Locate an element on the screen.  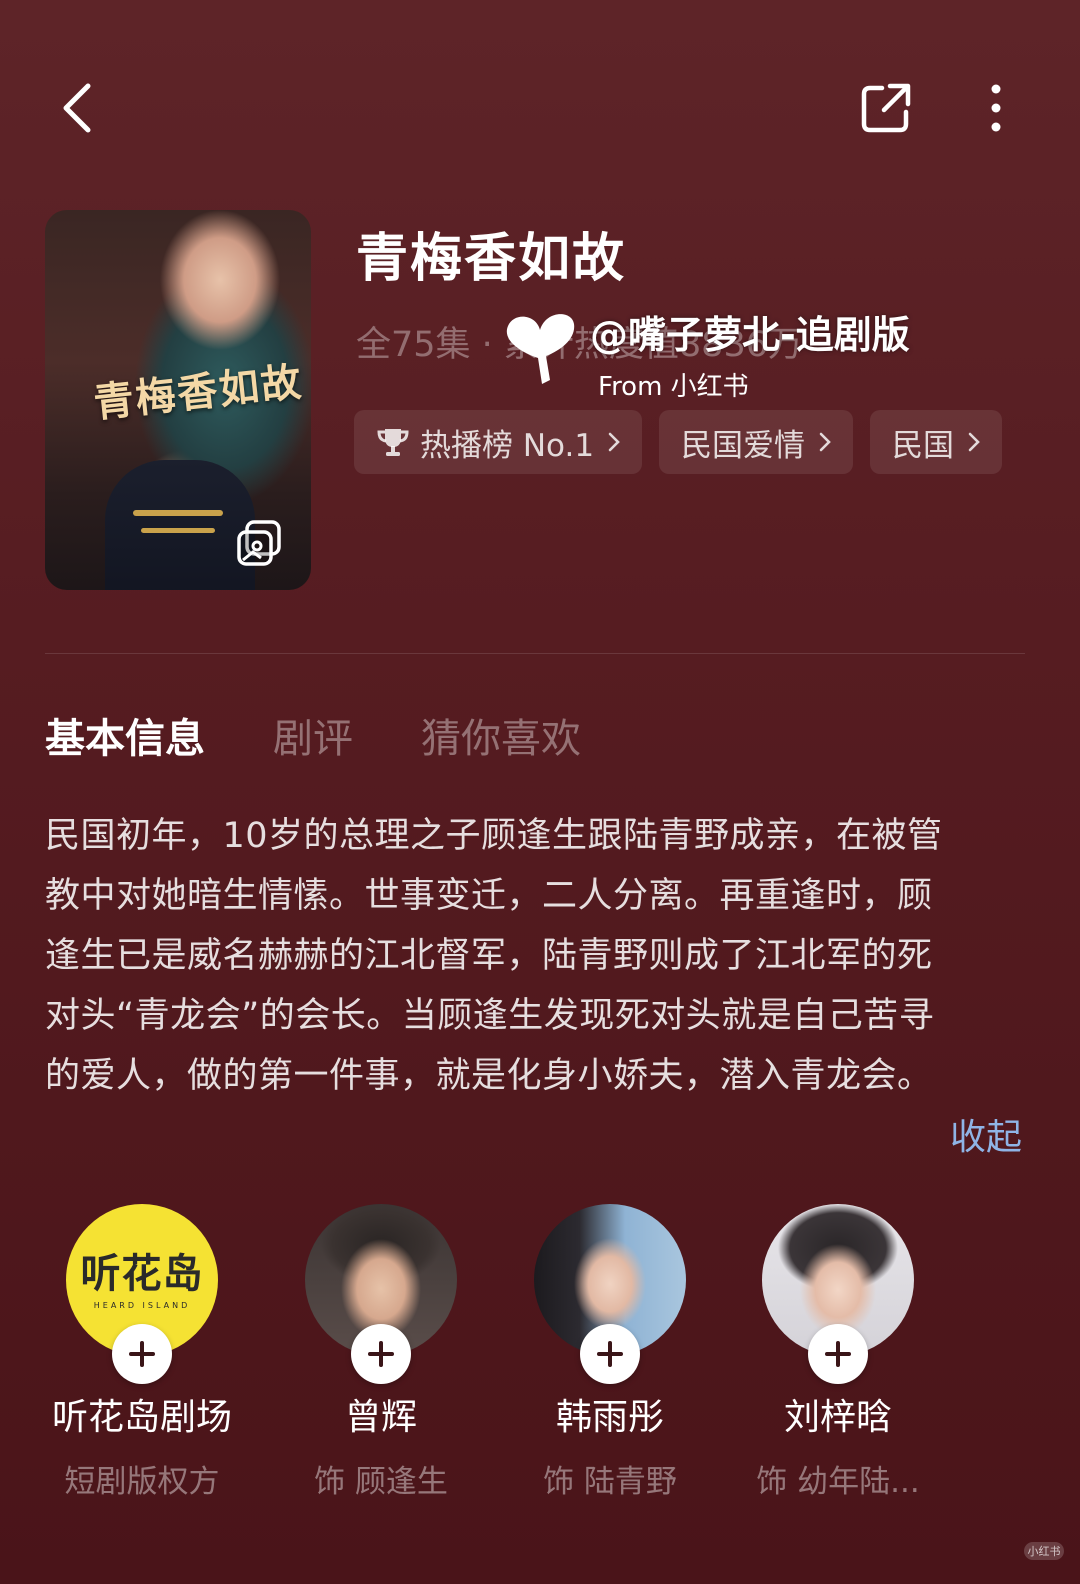
cast-item: 曾辉 饰 顾逢生 is located at coordinates (381, 1352).